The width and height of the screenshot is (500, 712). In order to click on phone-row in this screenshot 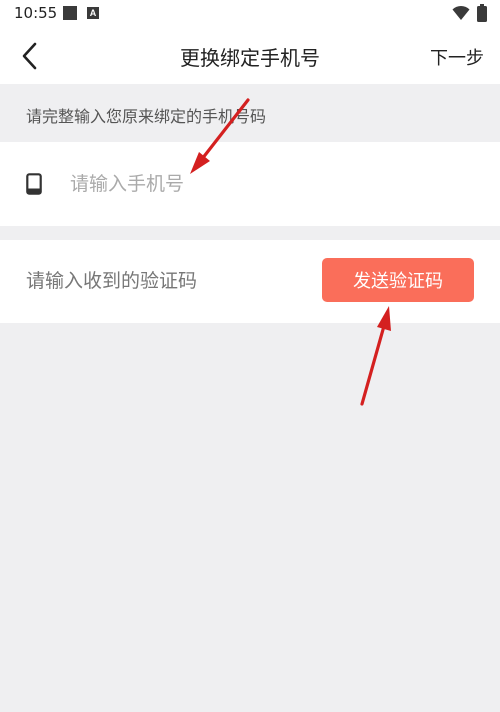, I will do `click(250, 184)`.